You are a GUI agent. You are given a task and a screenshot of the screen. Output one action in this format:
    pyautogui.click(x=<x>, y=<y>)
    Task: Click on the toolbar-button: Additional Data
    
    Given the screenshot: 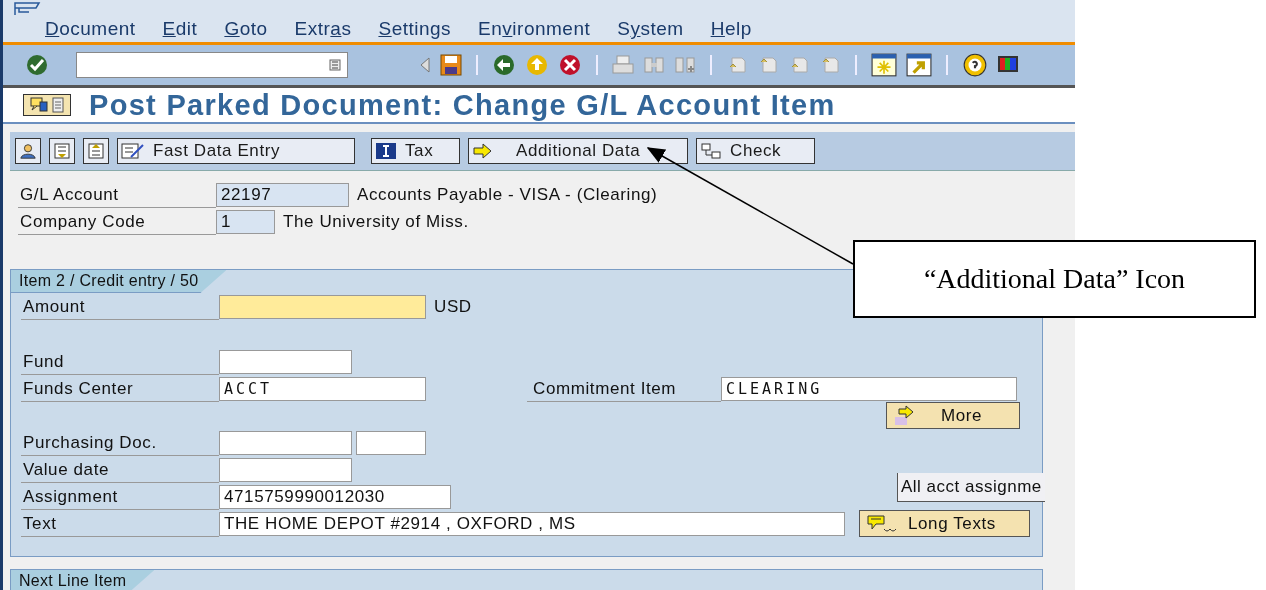 What is the action you would take?
    pyautogui.click(x=578, y=151)
    